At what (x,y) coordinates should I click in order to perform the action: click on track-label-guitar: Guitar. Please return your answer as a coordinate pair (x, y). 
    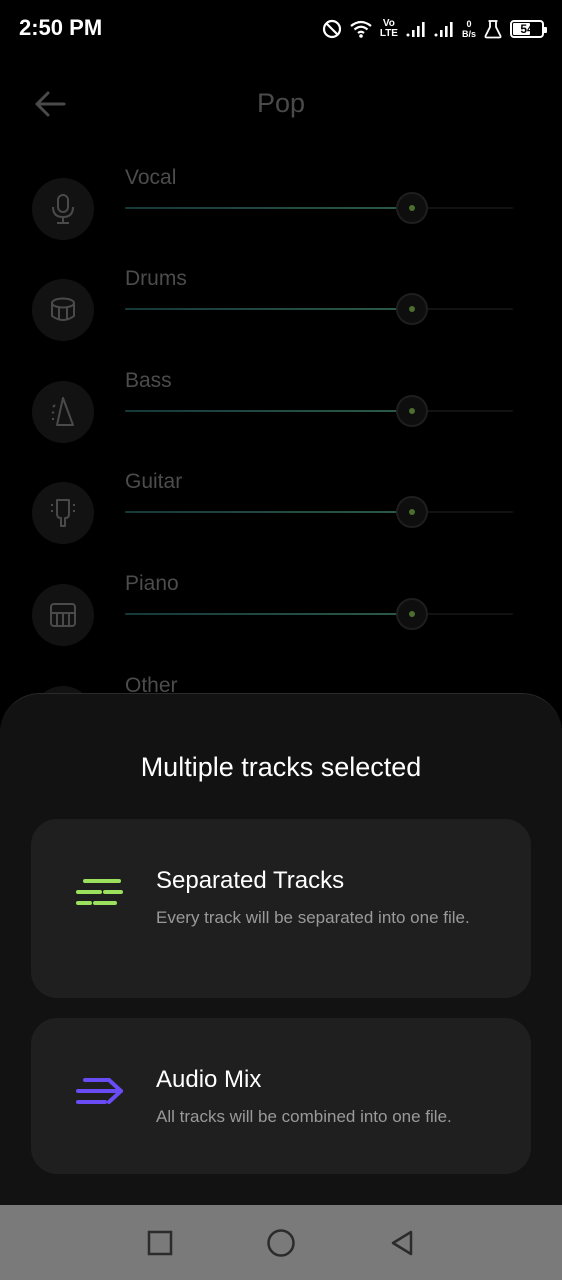
    Looking at the image, I should click on (154, 481).